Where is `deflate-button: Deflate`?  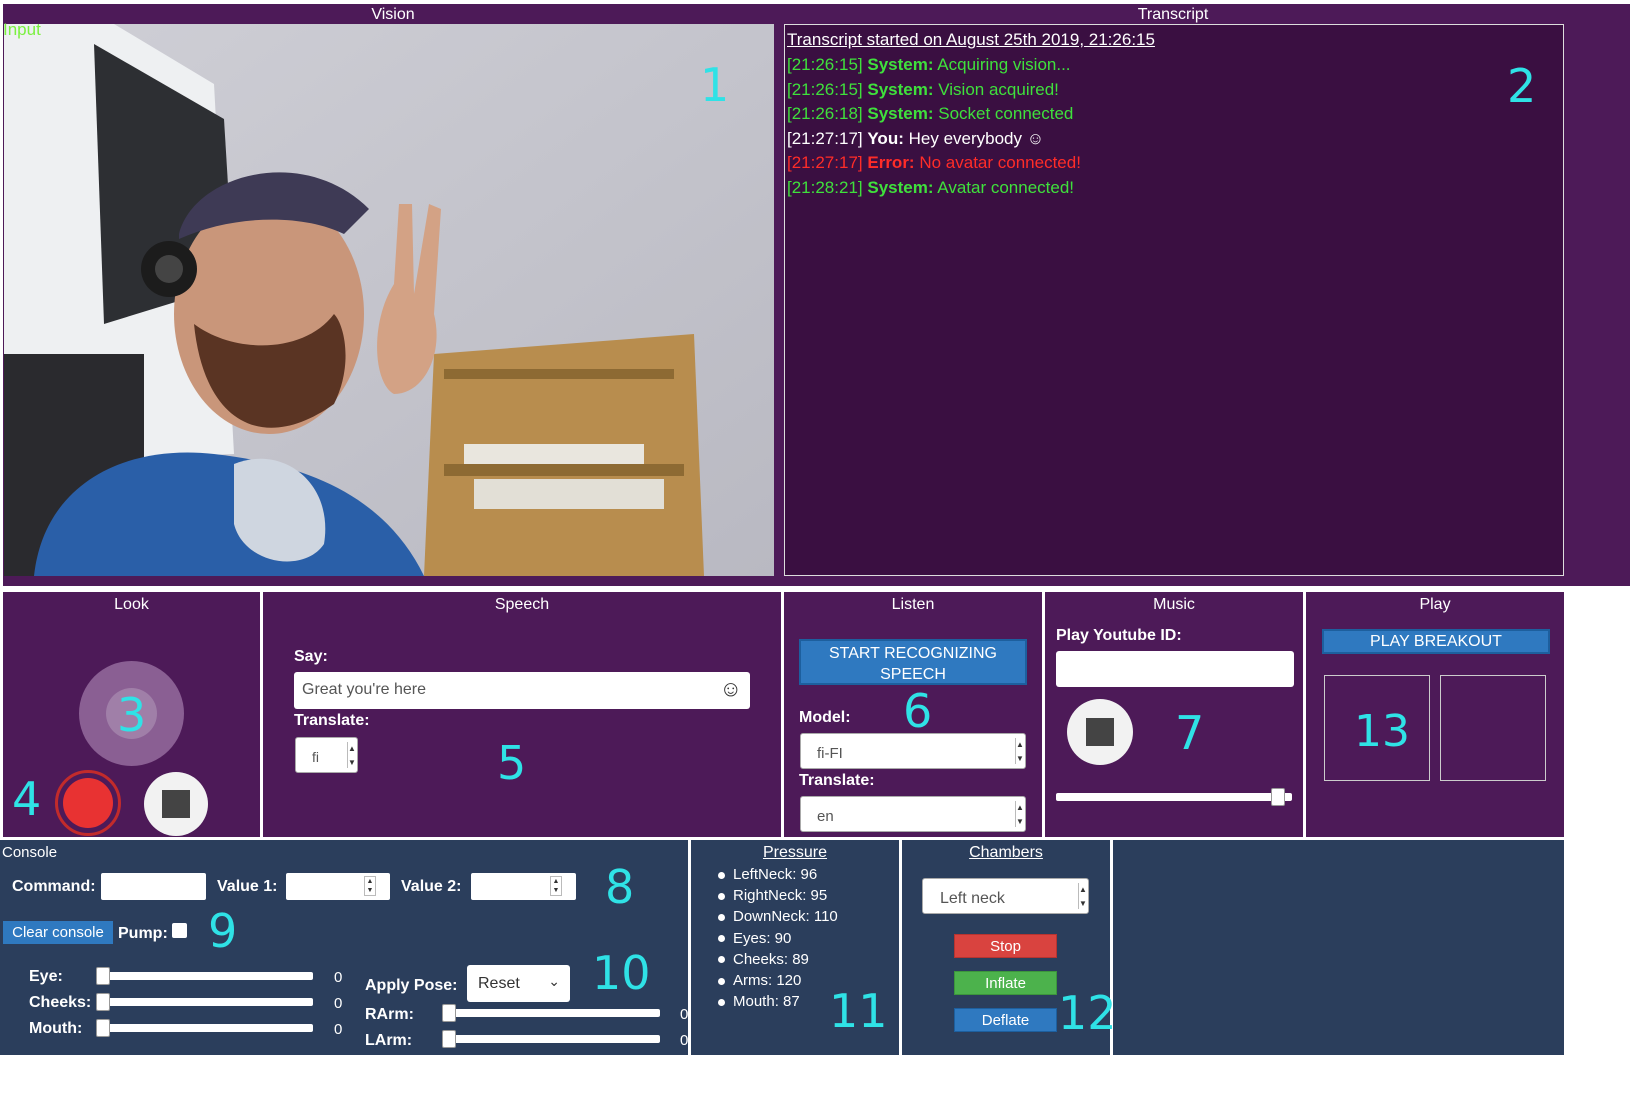
deflate-button: Deflate is located at coordinates (1005, 1020).